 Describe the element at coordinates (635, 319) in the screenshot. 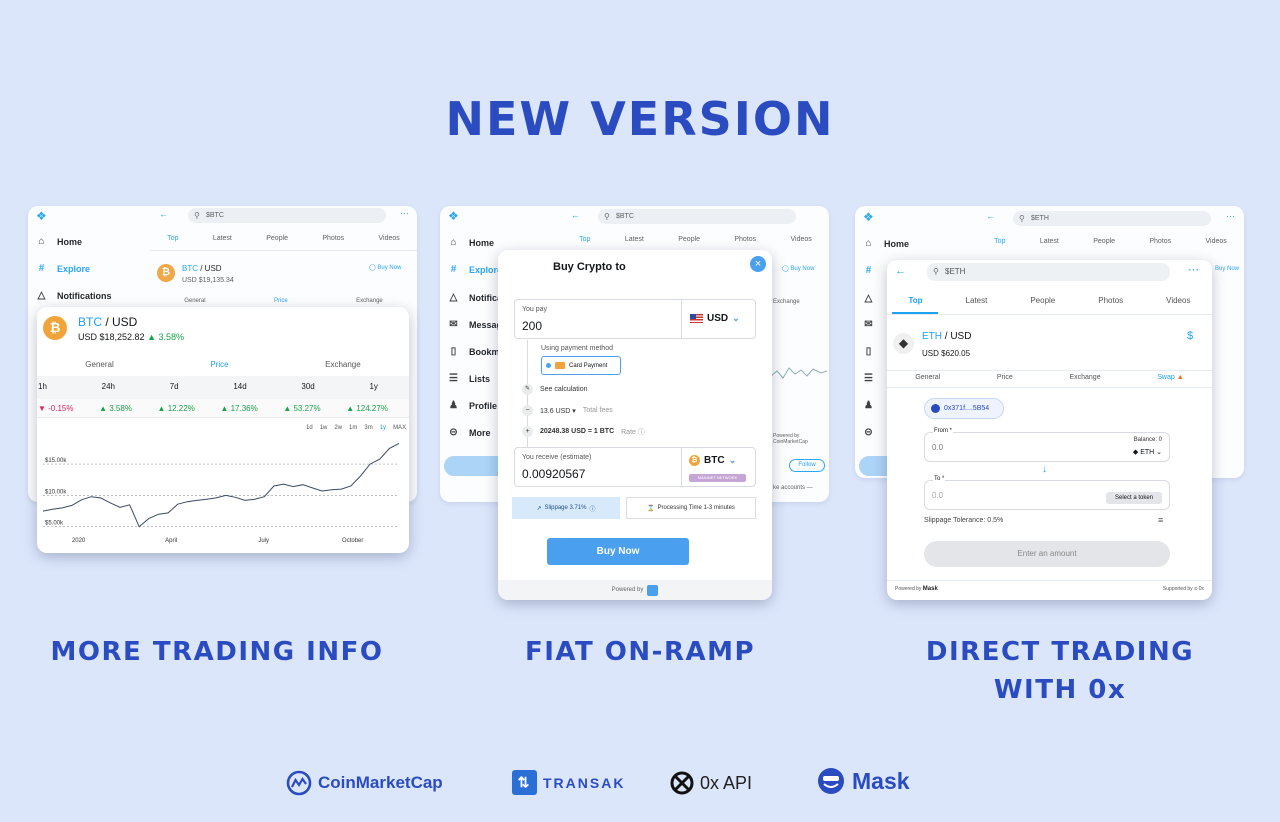

I see `you-pay-field: You pay 200 USD ⌄` at that location.